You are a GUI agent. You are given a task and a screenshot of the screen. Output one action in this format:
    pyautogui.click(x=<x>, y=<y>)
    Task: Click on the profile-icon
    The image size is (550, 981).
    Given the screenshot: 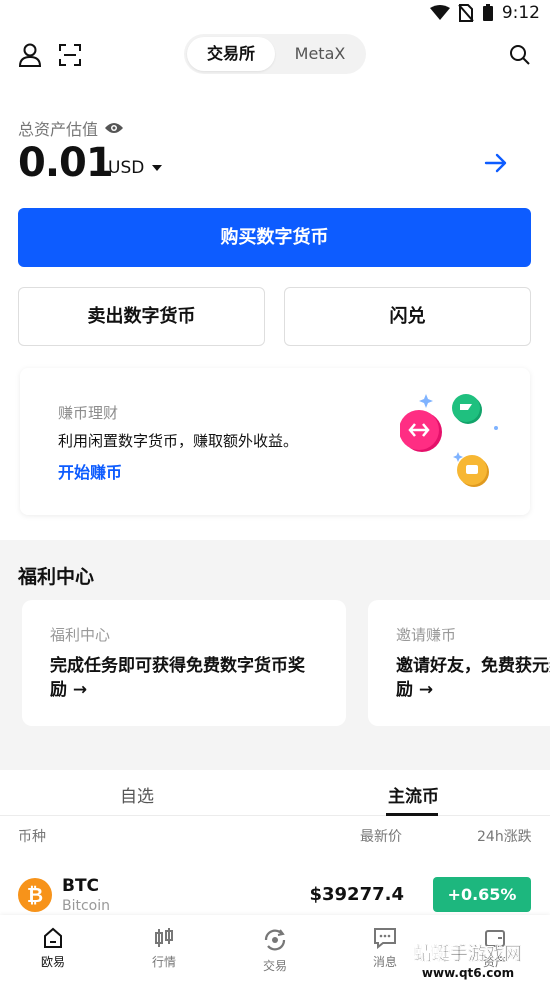 What is the action you would take?
    pyautogui.click(x=30, y=55)
    